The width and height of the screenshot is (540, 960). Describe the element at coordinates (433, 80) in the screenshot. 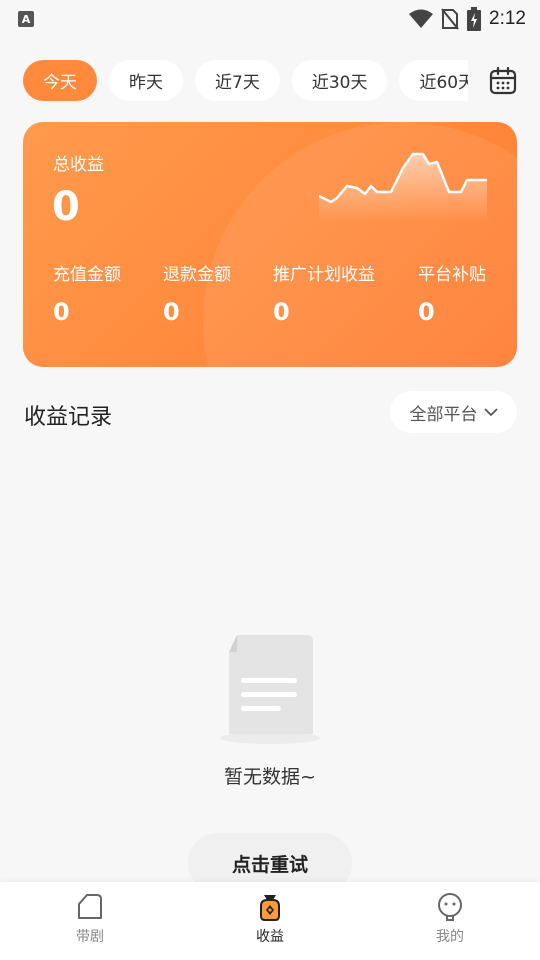

I see `tab-last-60-days: 近60天` at that location.